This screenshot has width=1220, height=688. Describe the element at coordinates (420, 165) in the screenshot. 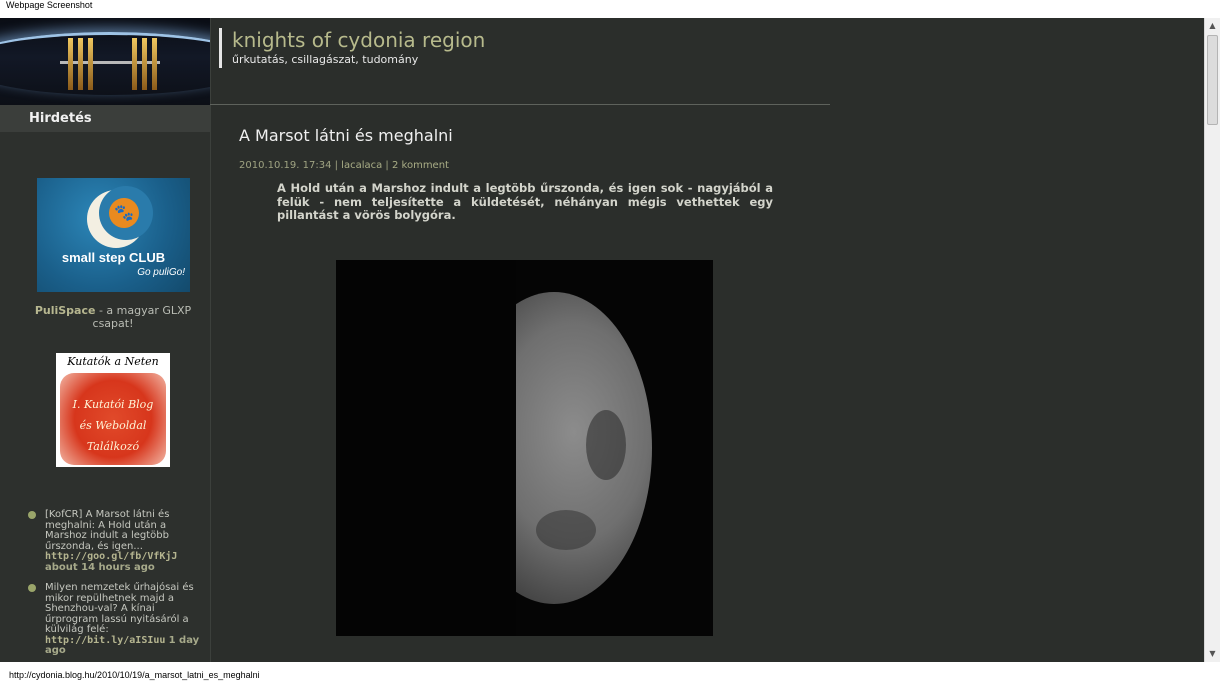

I see `post-comments-link: 2 komment` at that location.